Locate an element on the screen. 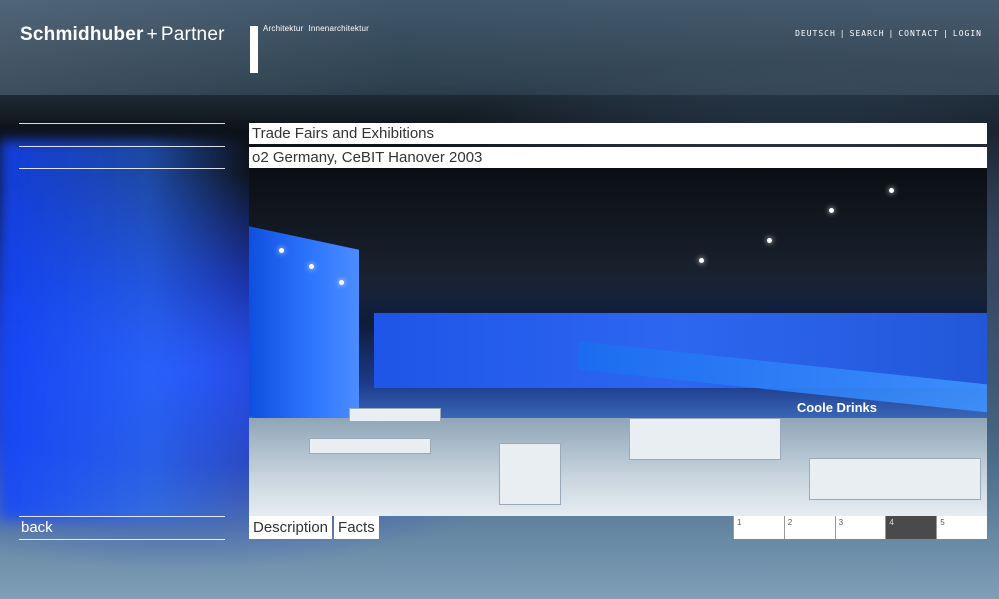 The width and height of the screenshot is (999, 599). brand-logo: Schmidhuber + Partner is located at coordinates (122, 35).